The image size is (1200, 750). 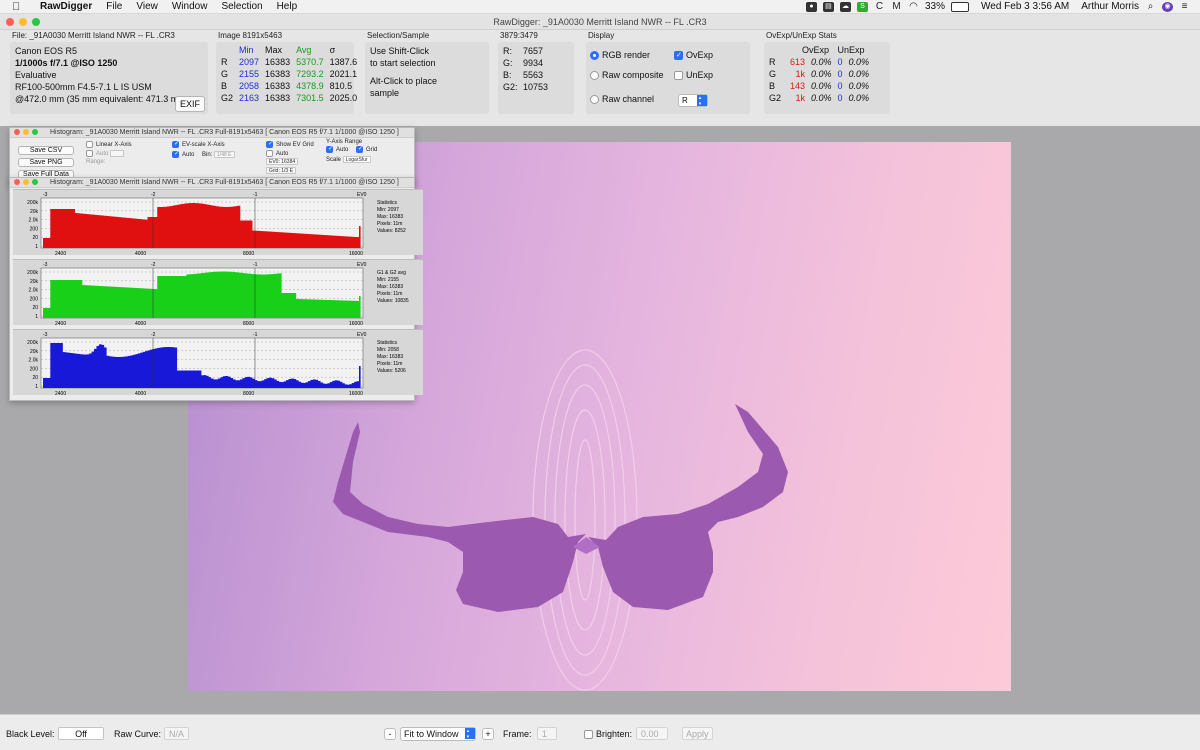 I want to click on checkbox-checked-icon, so click(x=175, y=154).